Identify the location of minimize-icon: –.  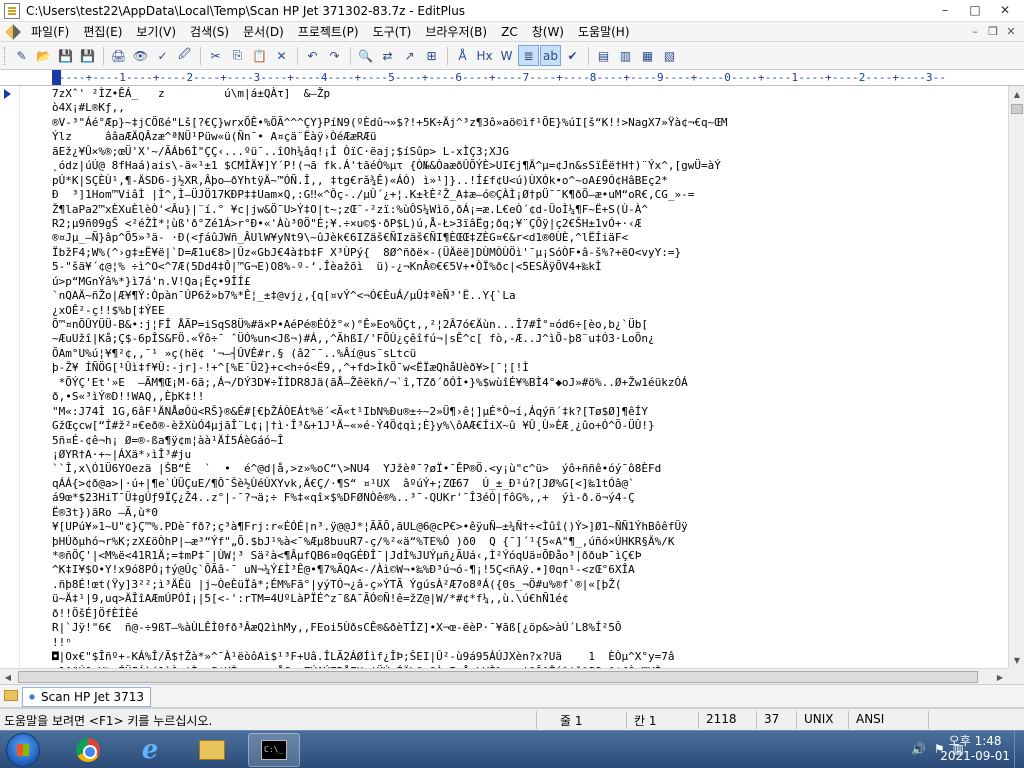
(945, 10).